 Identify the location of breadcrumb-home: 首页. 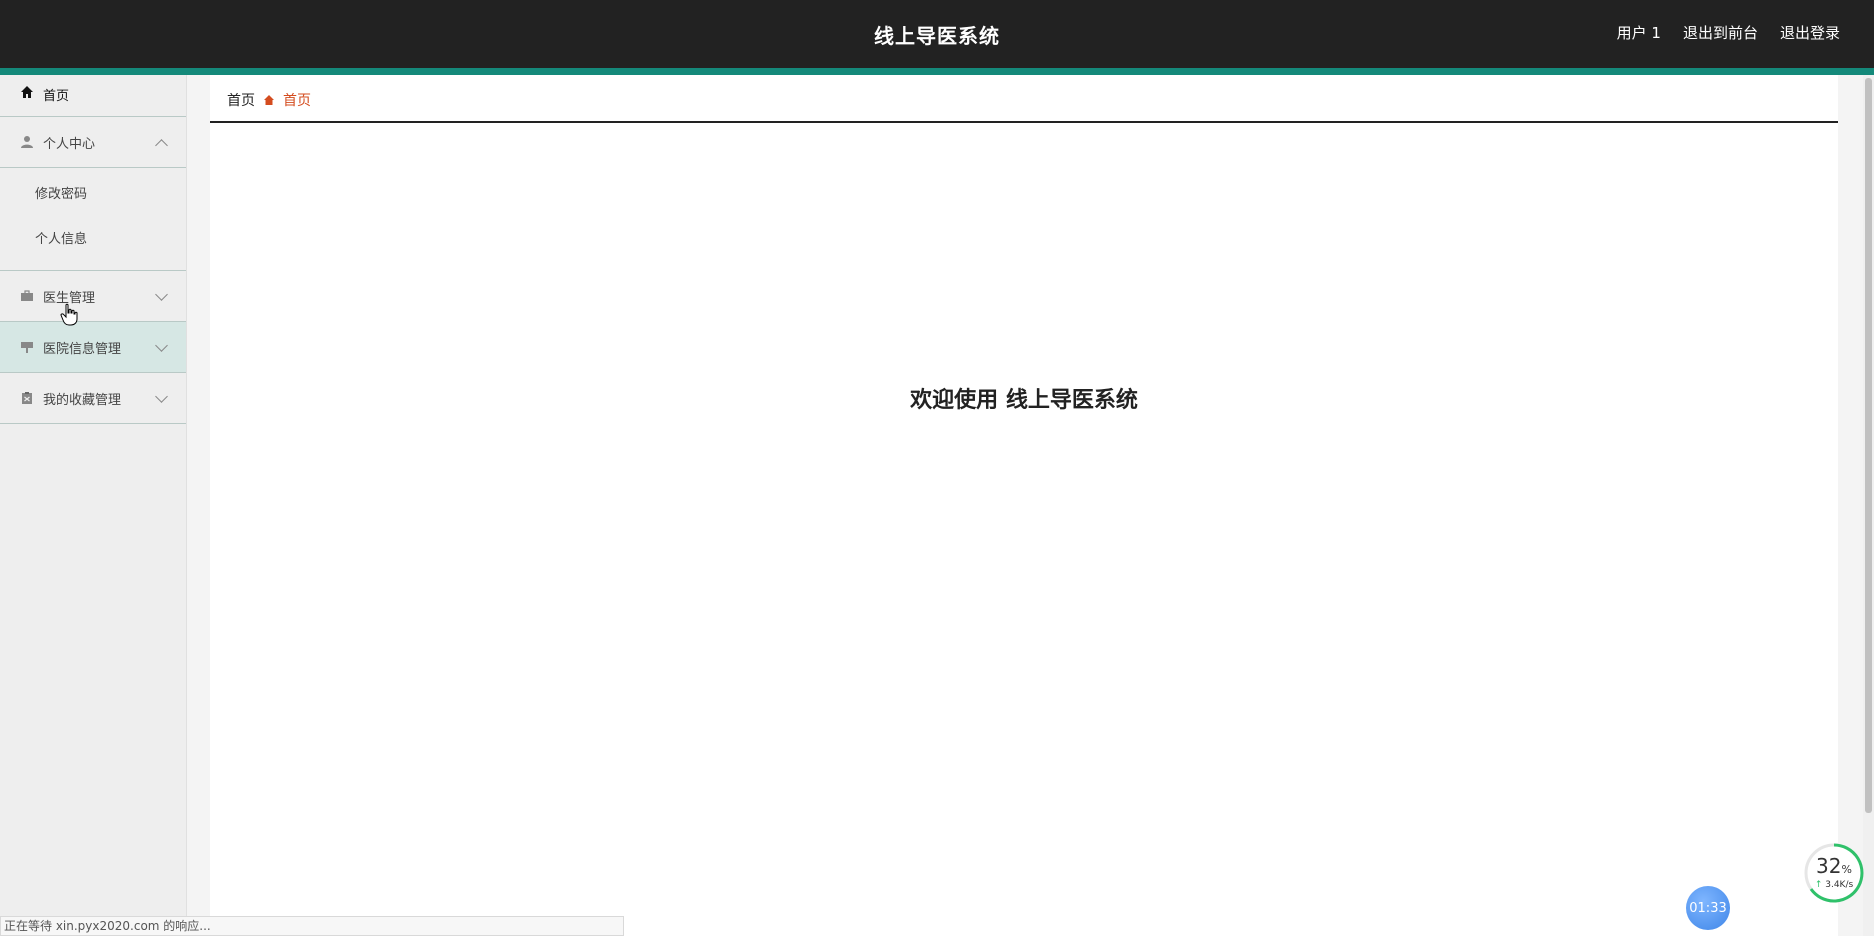
(241, 100).